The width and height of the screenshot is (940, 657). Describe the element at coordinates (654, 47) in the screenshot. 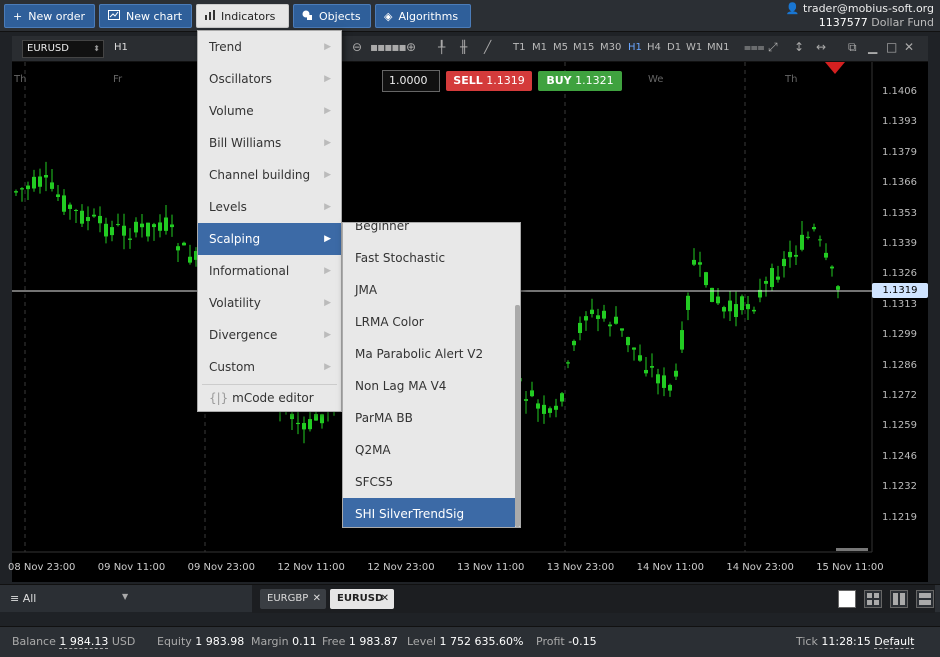

I see `timeframe-h4: H4` at that location.